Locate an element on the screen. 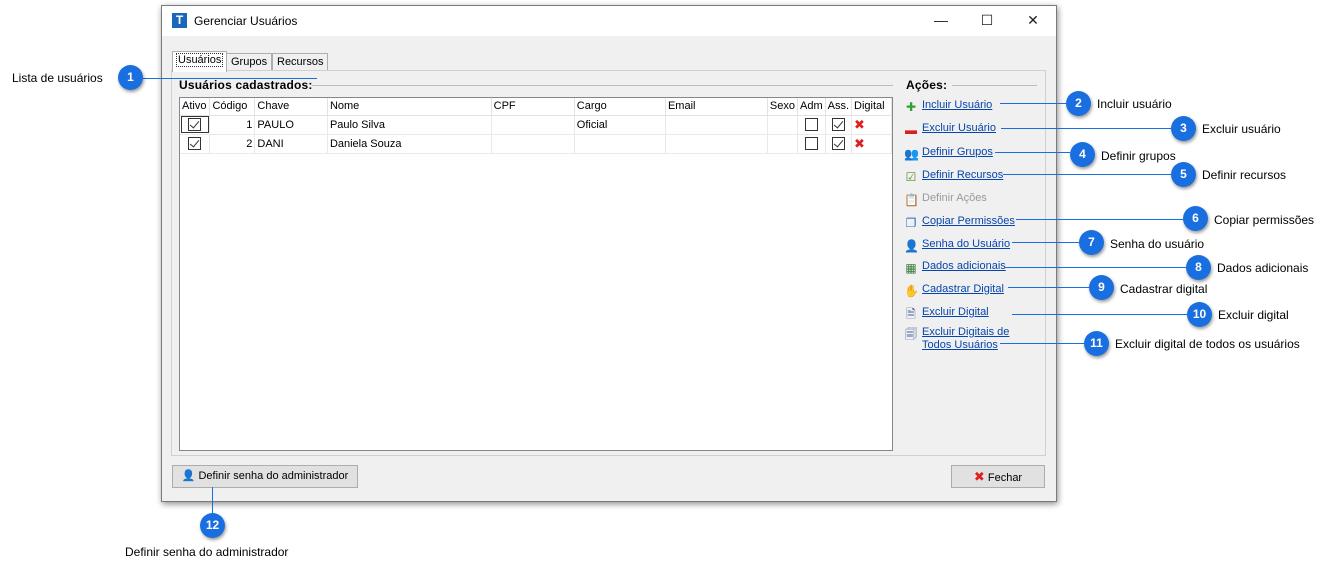  callout-badge: 8 is located at coordinates (1198, 267).